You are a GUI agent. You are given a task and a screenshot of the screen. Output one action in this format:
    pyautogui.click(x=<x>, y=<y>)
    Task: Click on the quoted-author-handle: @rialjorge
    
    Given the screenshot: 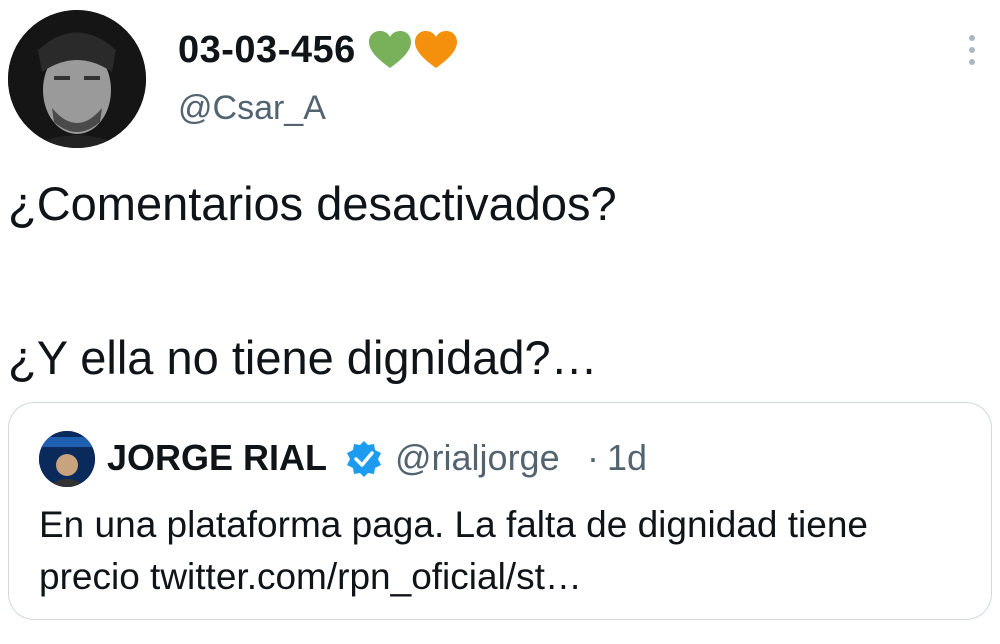 What is the action you would take?
    pyautogui.click(x=477, y=458)
    